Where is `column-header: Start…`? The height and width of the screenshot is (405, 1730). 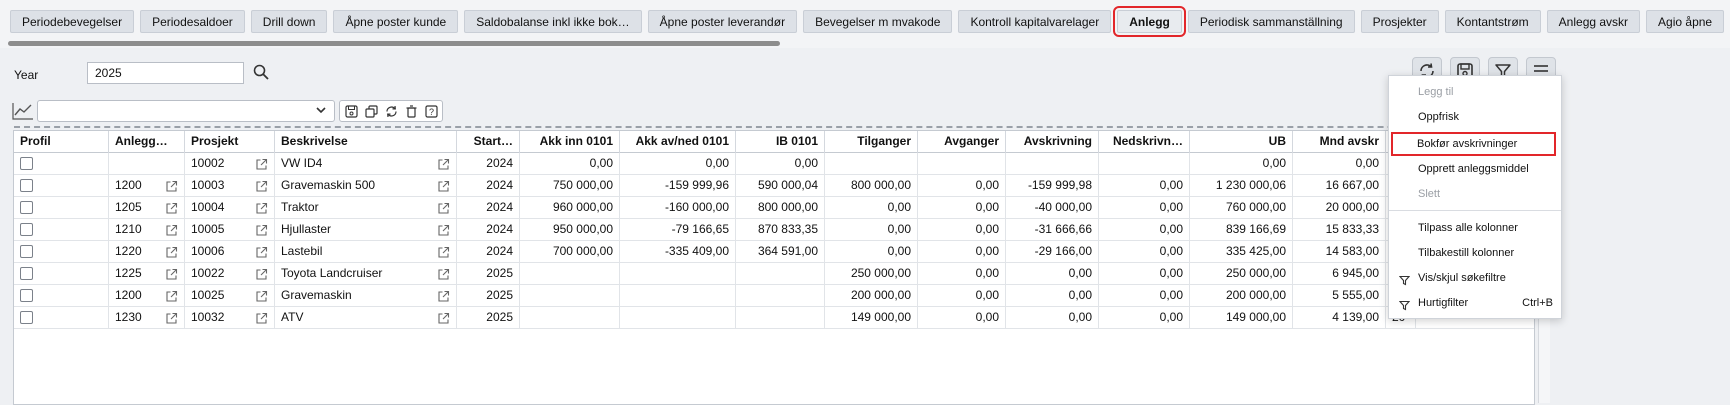
column-header: Start… is located at coordinates (488, 142).